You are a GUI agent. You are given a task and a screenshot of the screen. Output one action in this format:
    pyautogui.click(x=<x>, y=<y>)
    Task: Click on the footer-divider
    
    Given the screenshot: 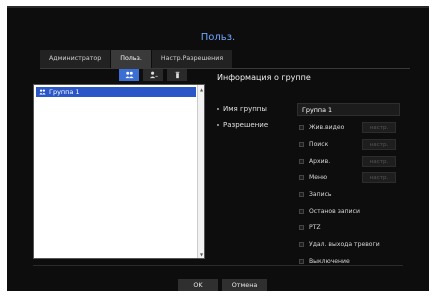 What is the action you would take?
    pyautogui.click(x=218, y=265)
    